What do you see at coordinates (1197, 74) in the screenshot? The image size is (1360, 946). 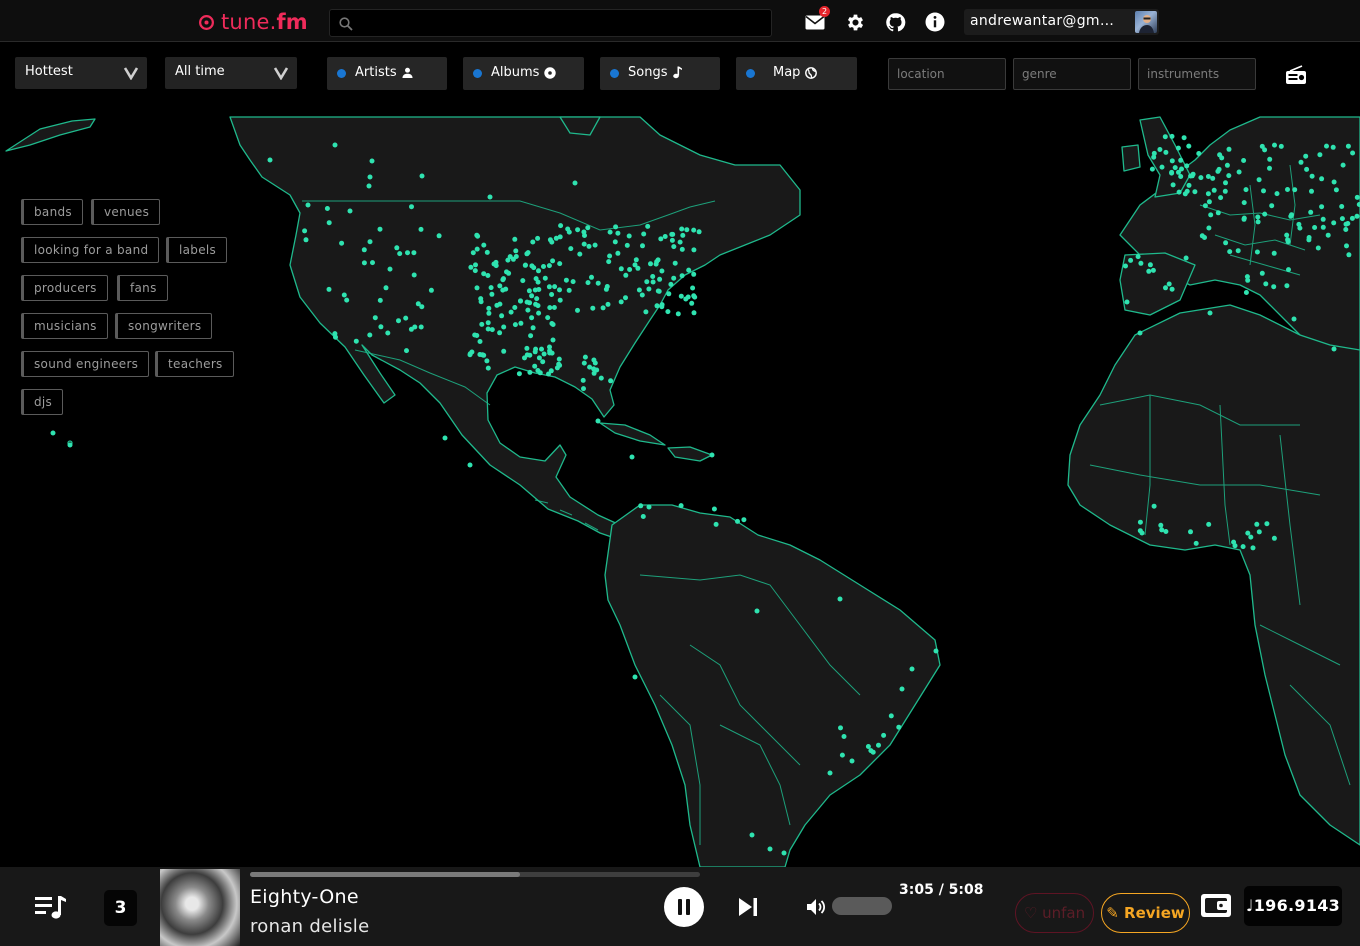 I see `instruments-input` at bounding box center [1197, 74].